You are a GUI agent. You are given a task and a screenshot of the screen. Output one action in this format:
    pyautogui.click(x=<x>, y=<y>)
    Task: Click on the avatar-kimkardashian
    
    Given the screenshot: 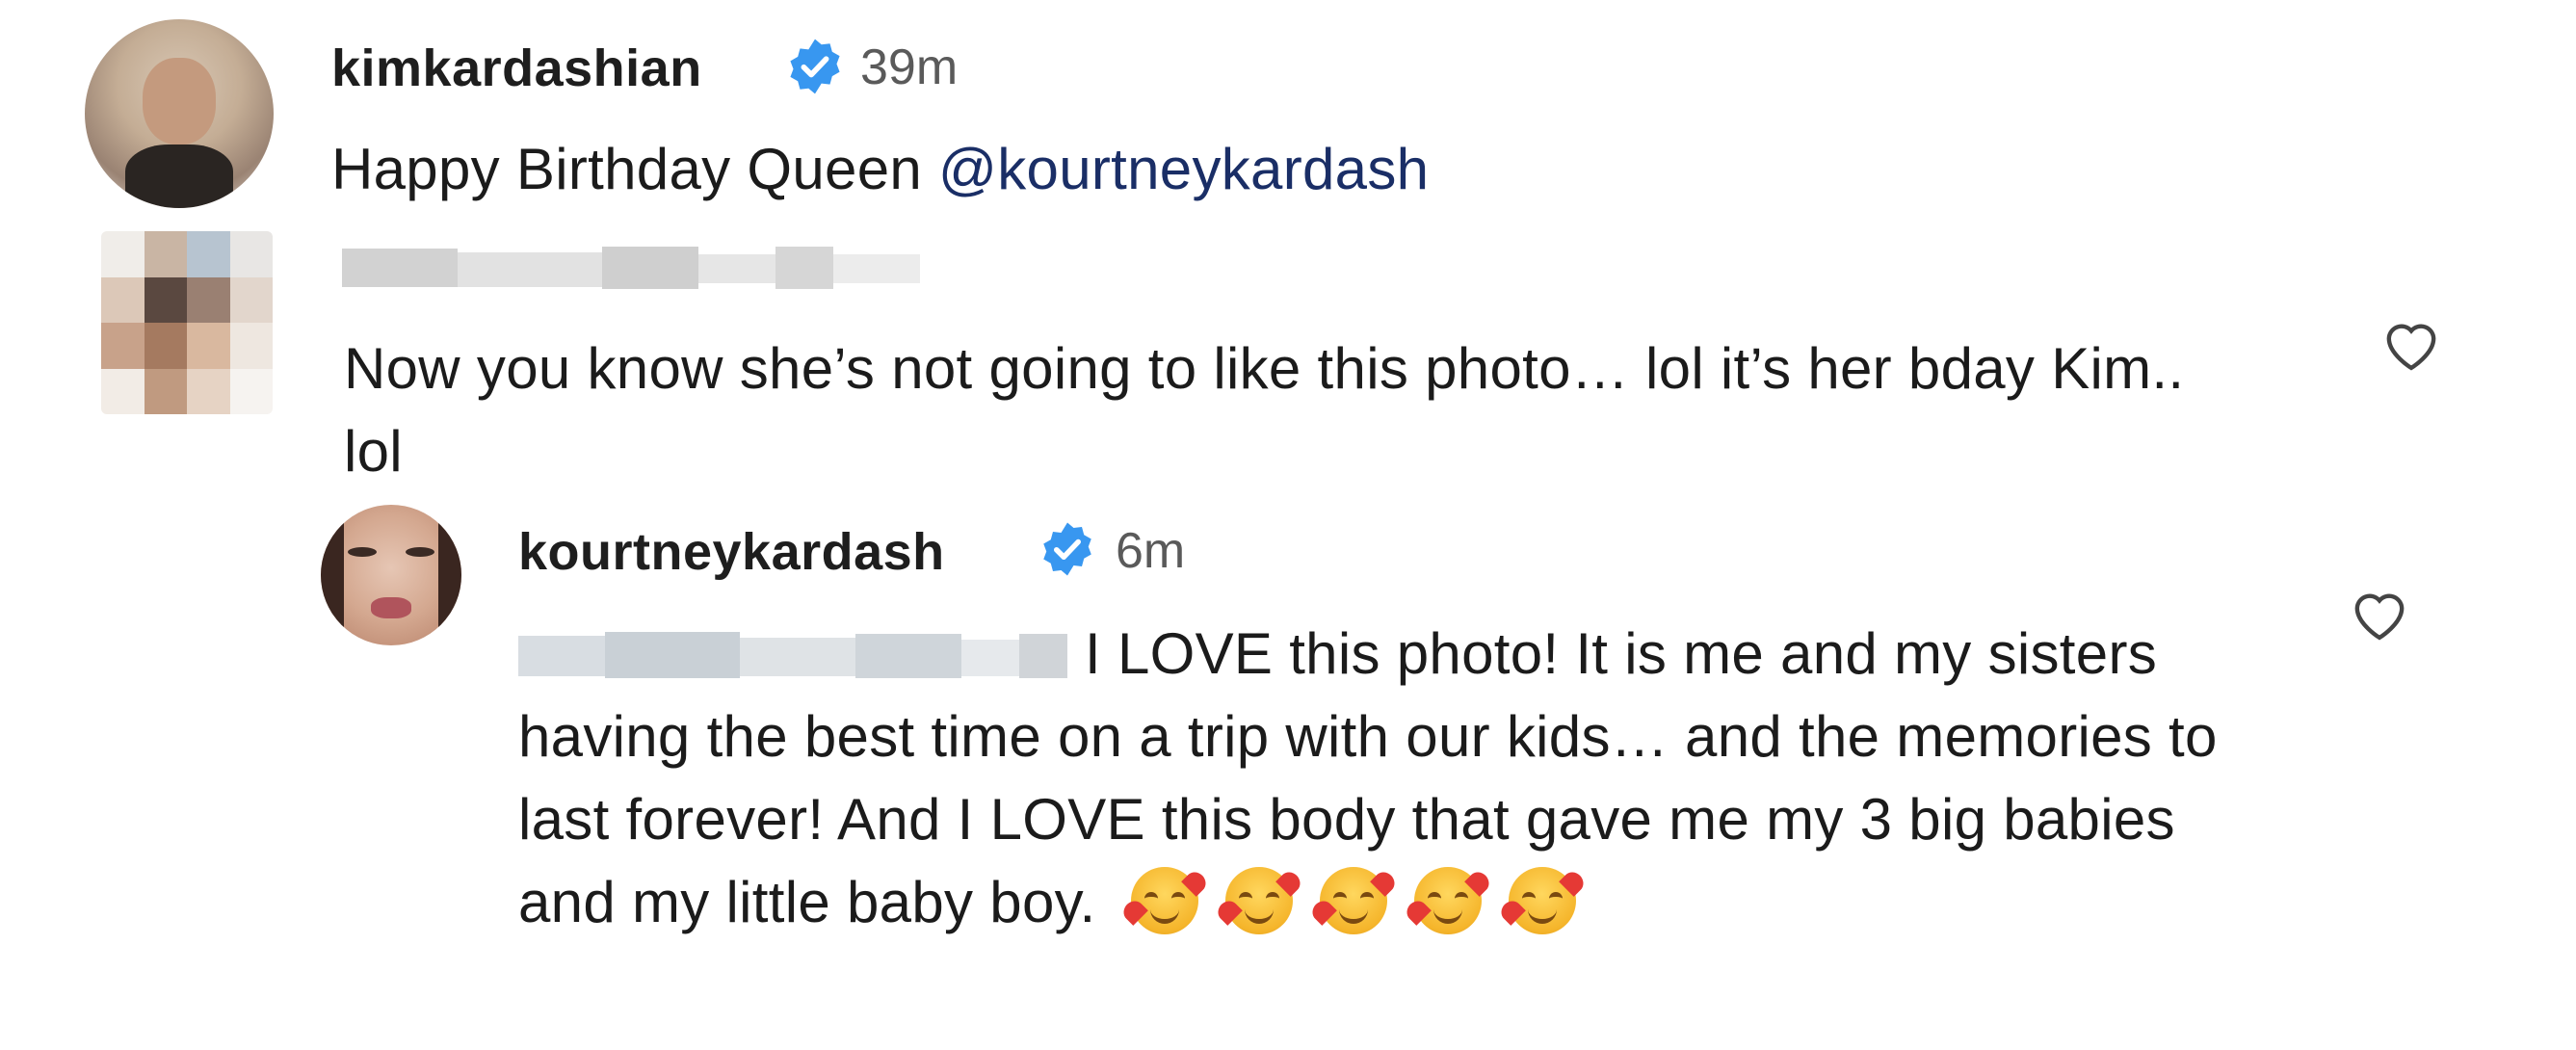 What is the action you would take?
    pyautogui.click(x=179, y=113)
    